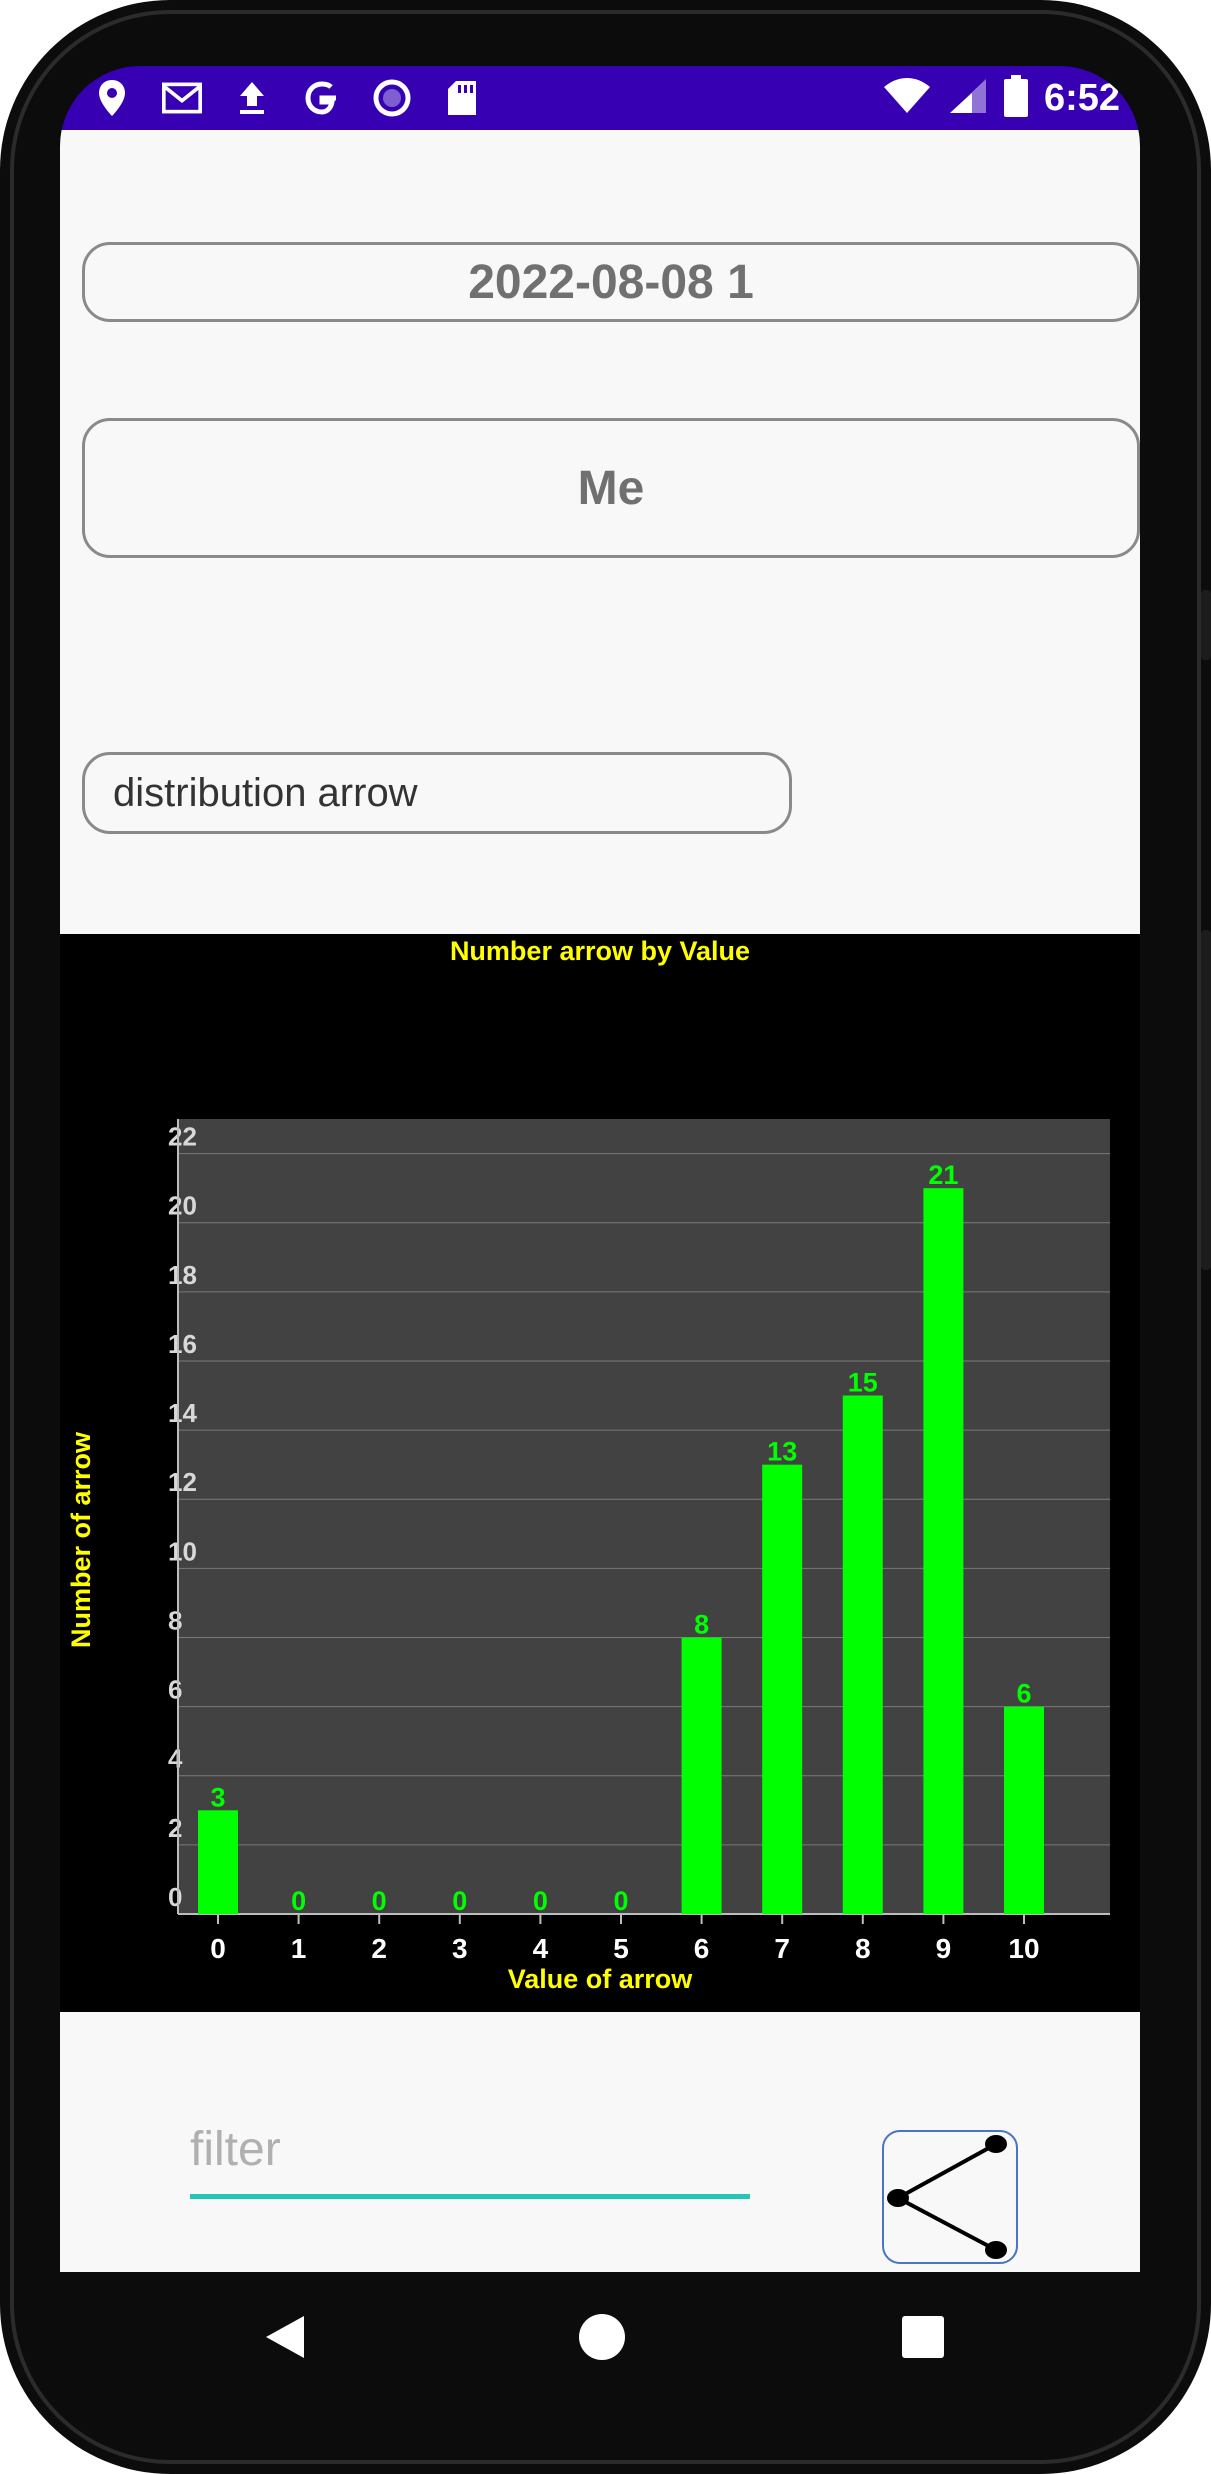 The image size is (1211, 2474). Describe the element at coordinates (175, 1690) in the screenshot. I see `y-tick-label: 6` at that location.